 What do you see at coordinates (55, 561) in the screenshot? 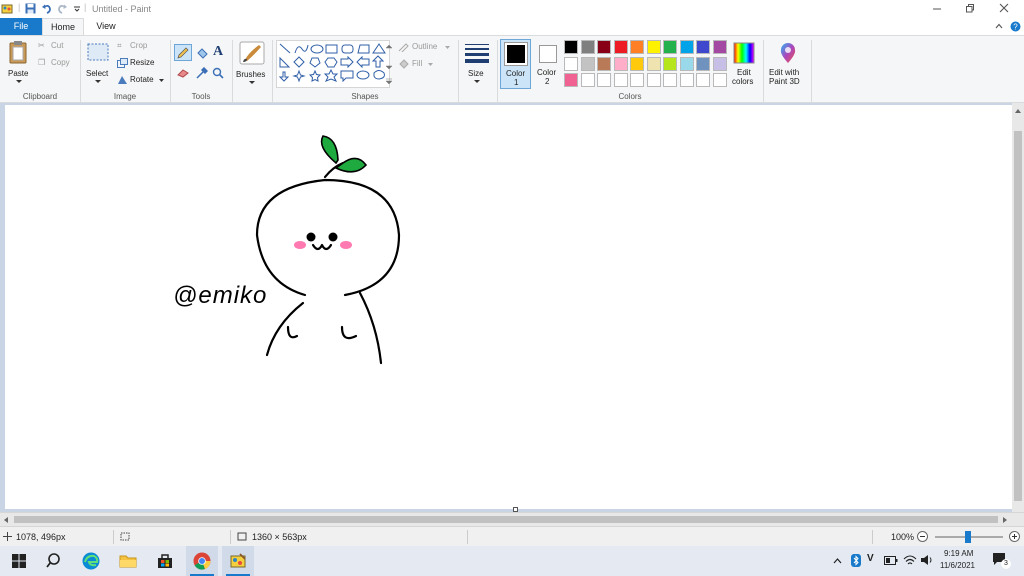
I see `search-icon` at bounding box center [55, 561].